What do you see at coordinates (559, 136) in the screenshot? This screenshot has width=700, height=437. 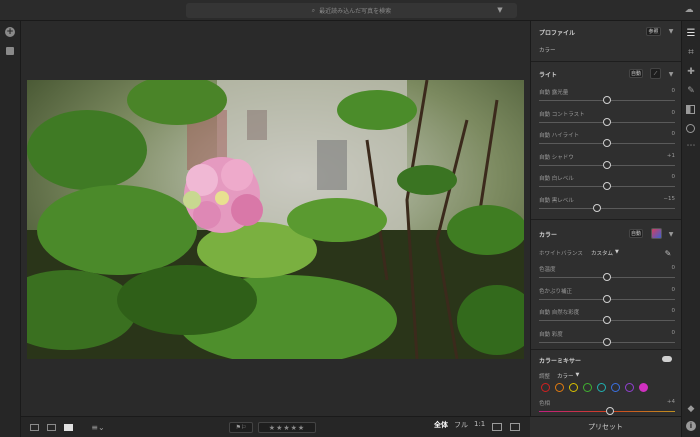 I see `slider-label: 自動 ハイライト` at bounding box center [559, 136].